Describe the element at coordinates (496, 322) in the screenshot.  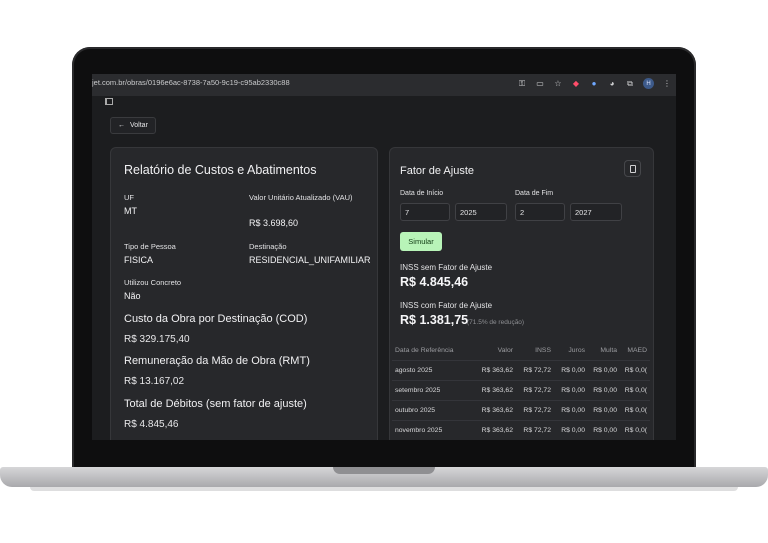
I see `reducao-note: (71.5% de redução)` at that location.